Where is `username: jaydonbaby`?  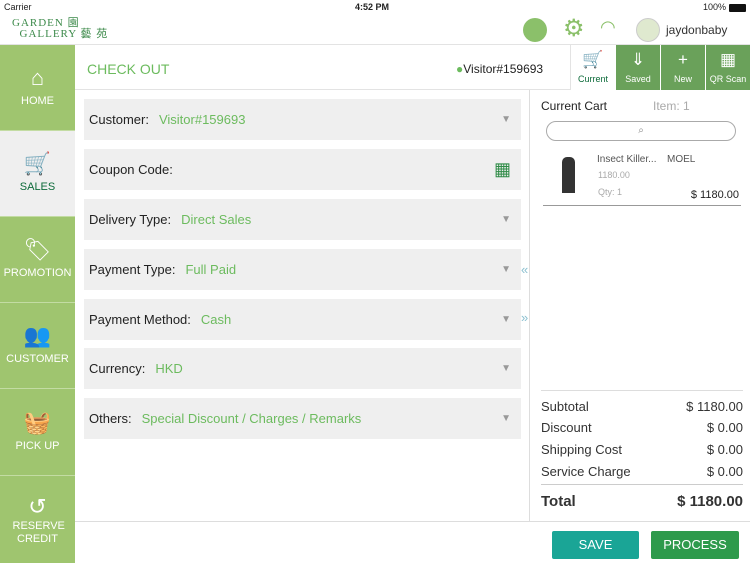
username: jaydonbaby is located at coordinates (696, 30).